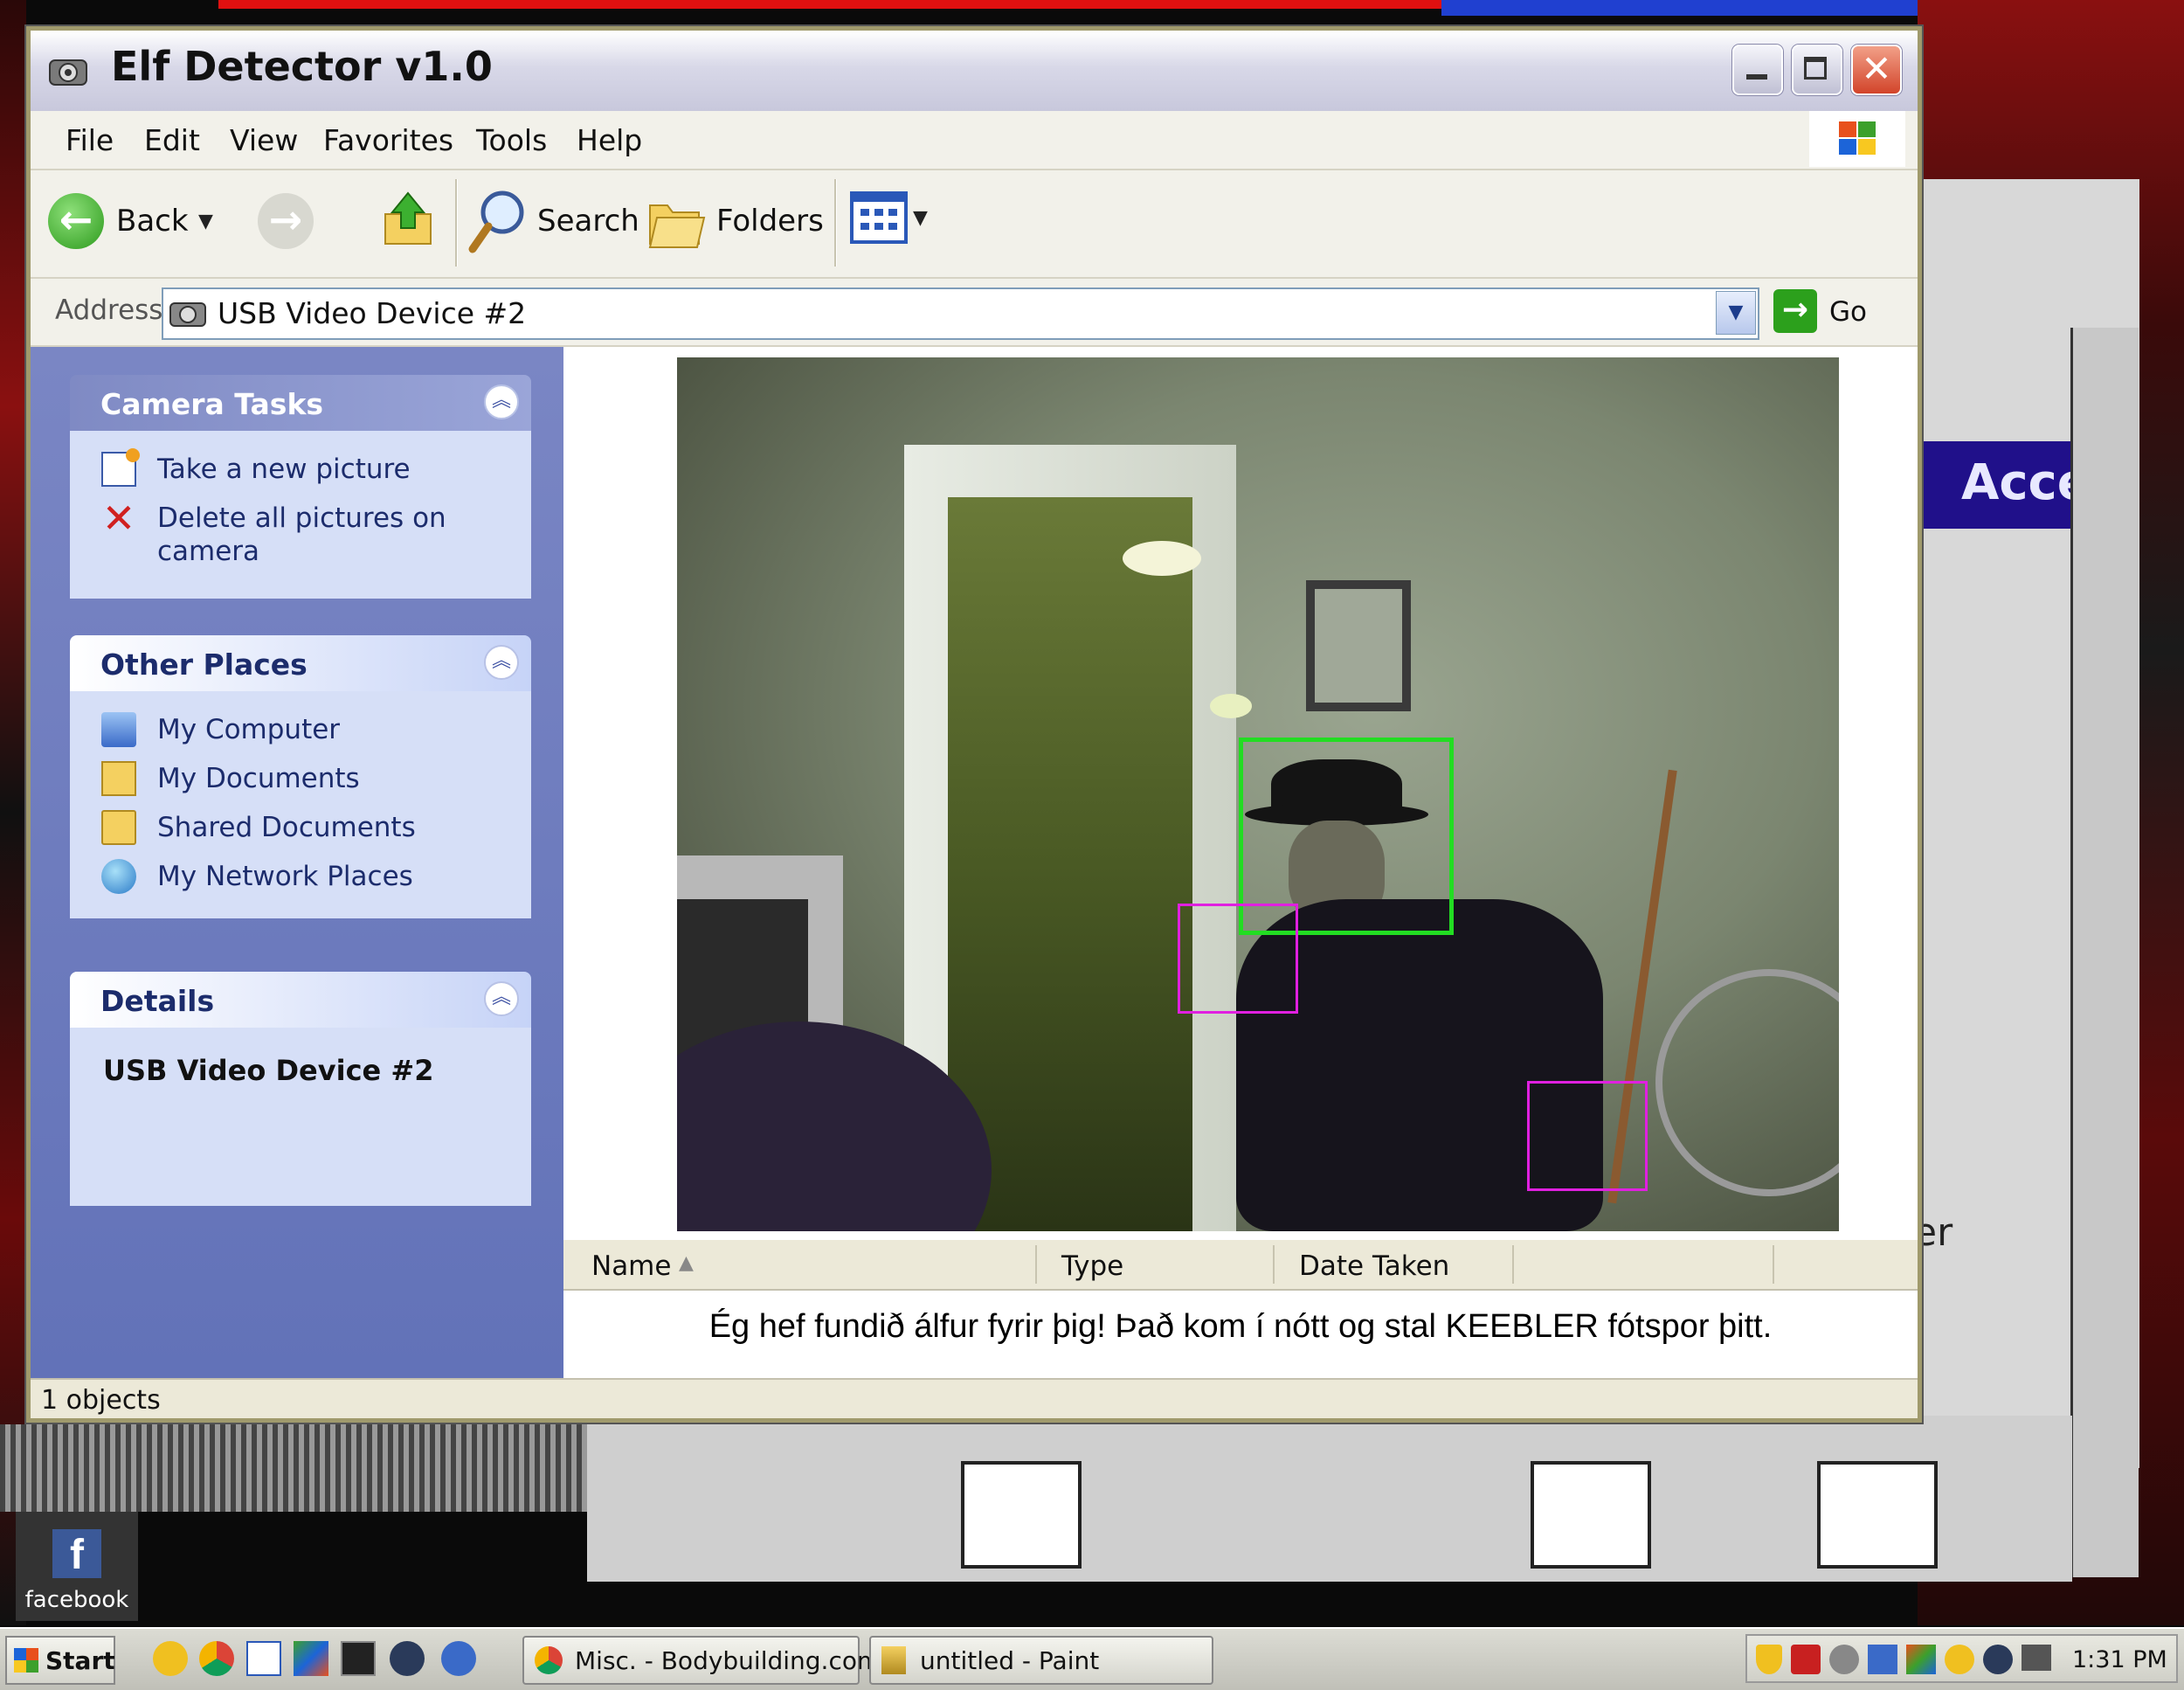  I want to click on toolbar: ← Back ▼ → Search Folders ▼, so click(975, 224).